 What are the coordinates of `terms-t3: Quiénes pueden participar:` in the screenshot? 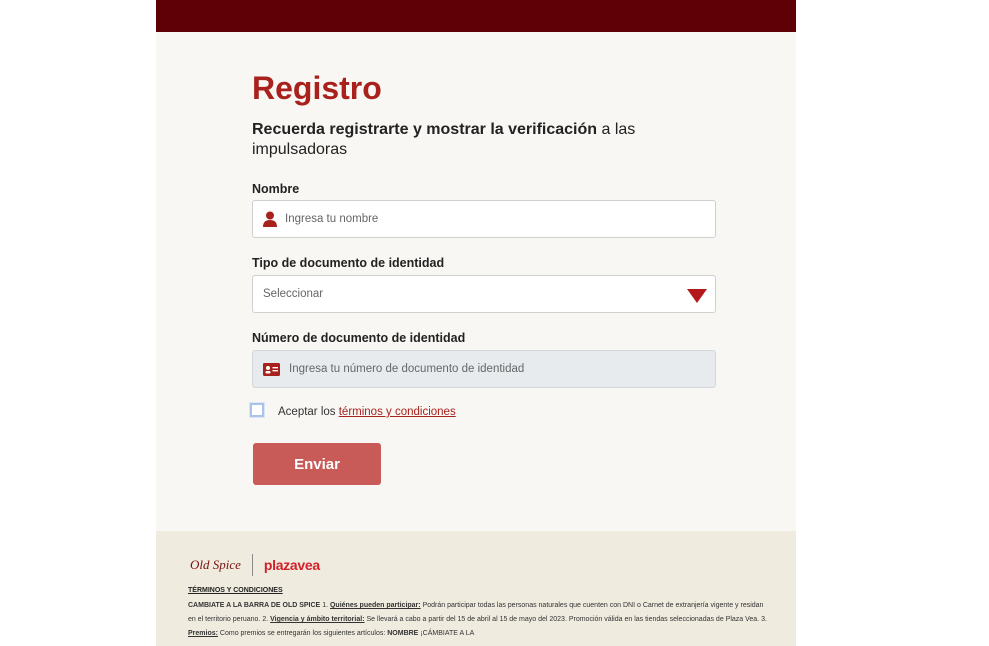 It's located at (375, 605).